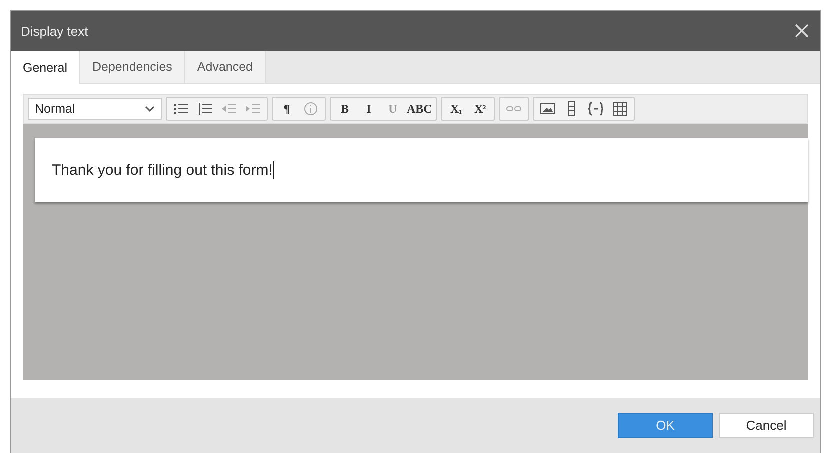 This screenshot has width=825, height=453. Describe the element at coordinates (54, 31) in the screenshot. I see `window-title: Display text` at that location.